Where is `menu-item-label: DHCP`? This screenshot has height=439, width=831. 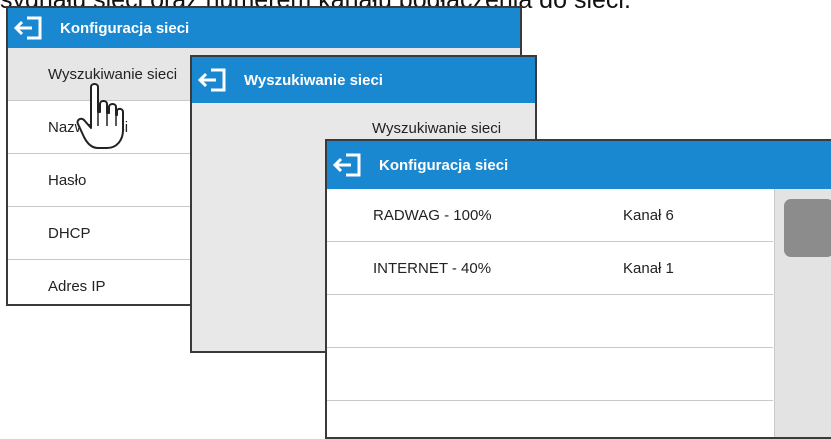 menu-item-label: DHCP is located at coordinates (69, 233).